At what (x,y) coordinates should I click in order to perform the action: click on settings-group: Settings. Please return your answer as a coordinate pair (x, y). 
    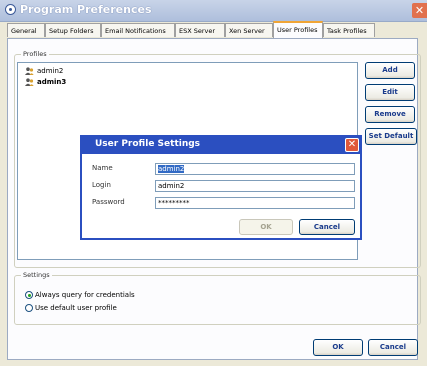
    Looking at the image, I should click on (217, 298).